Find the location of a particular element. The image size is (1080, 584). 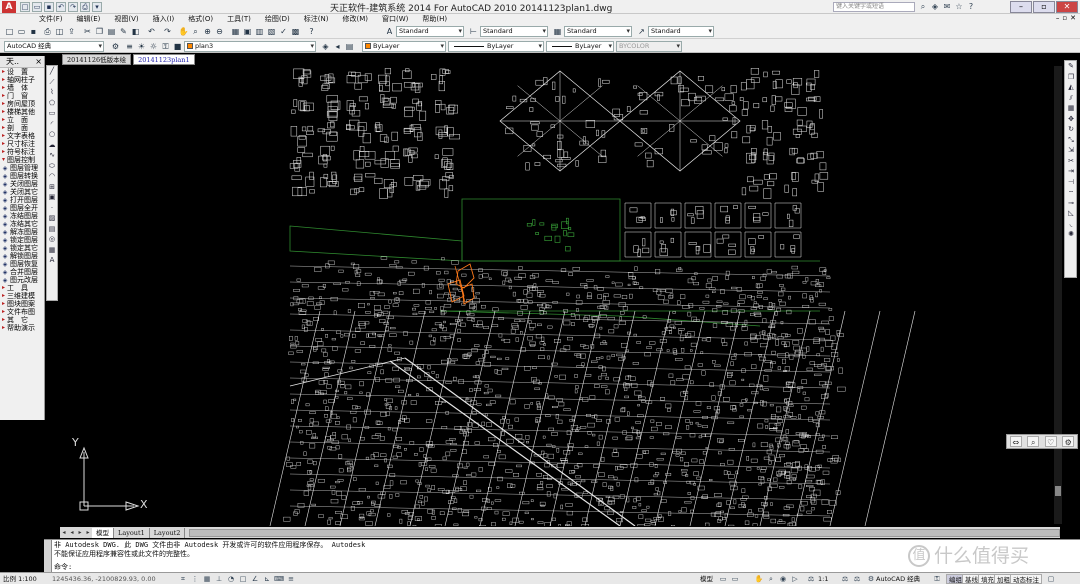

zoom-nav-icon: ⌕ is located at coordinates (1033, 441).